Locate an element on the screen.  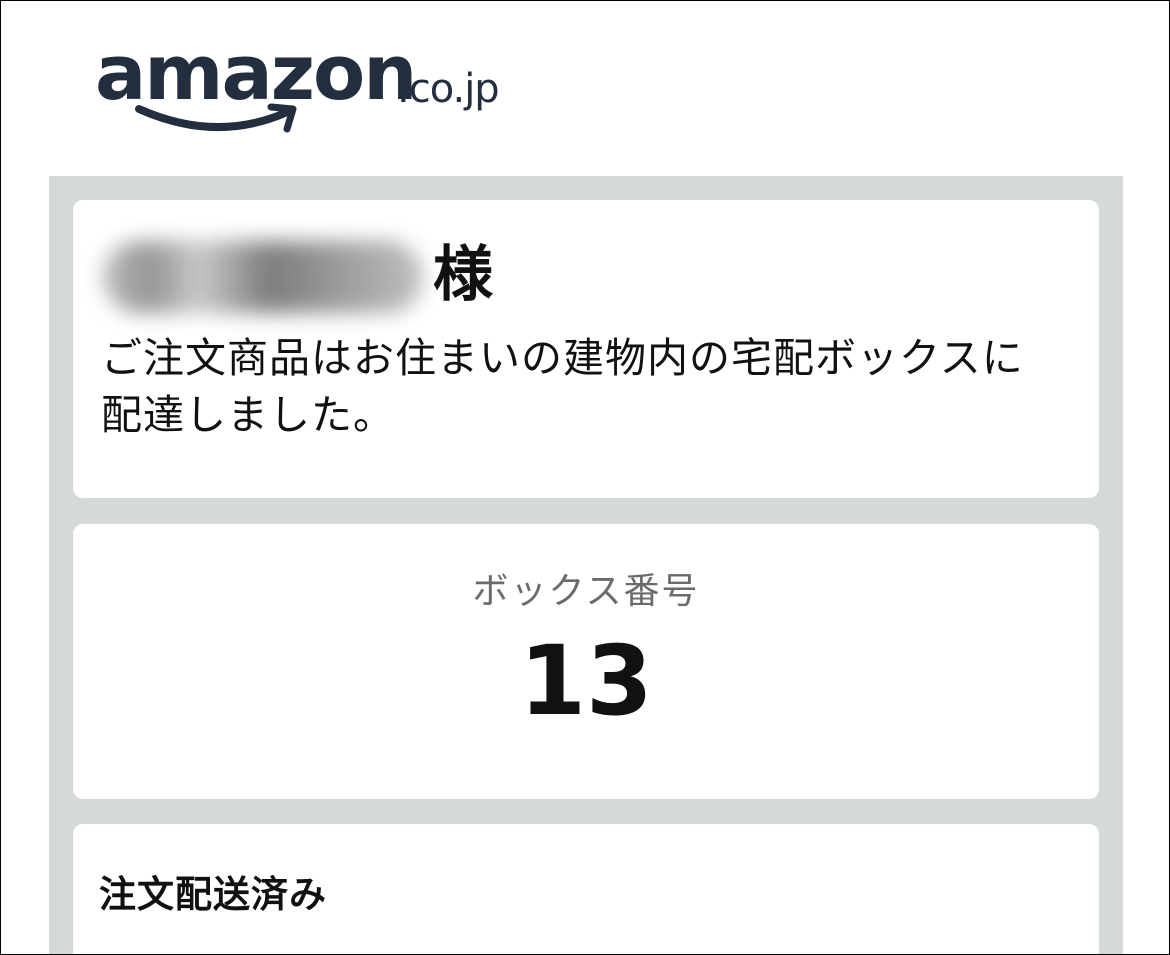
order-status-card: 注文配送済み is located at coordinates (586, 889).